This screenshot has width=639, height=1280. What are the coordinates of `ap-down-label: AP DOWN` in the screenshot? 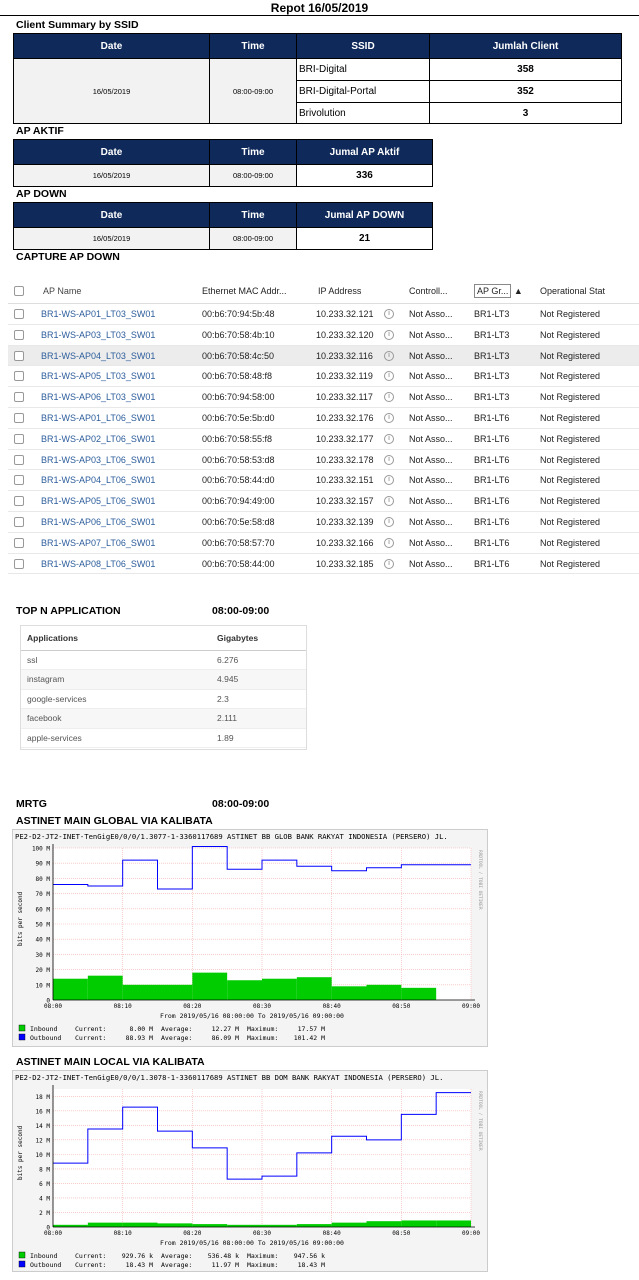 It's located at (41, 194).